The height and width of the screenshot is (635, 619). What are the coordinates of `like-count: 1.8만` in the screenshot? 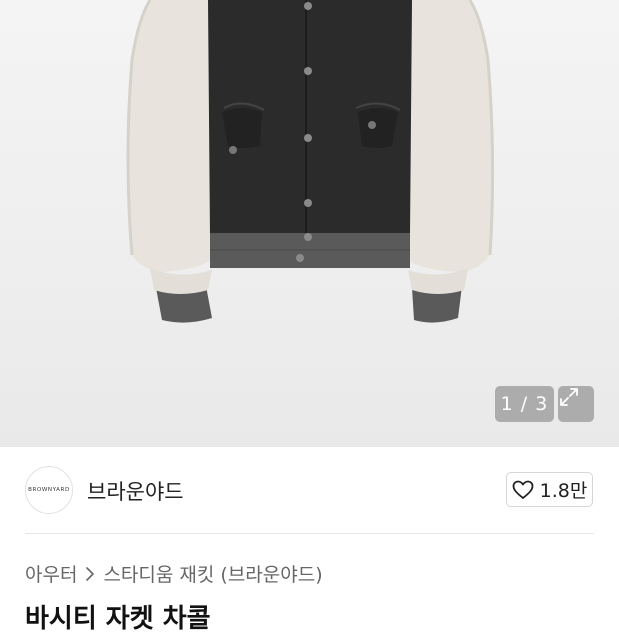 It's located at (563, 491).